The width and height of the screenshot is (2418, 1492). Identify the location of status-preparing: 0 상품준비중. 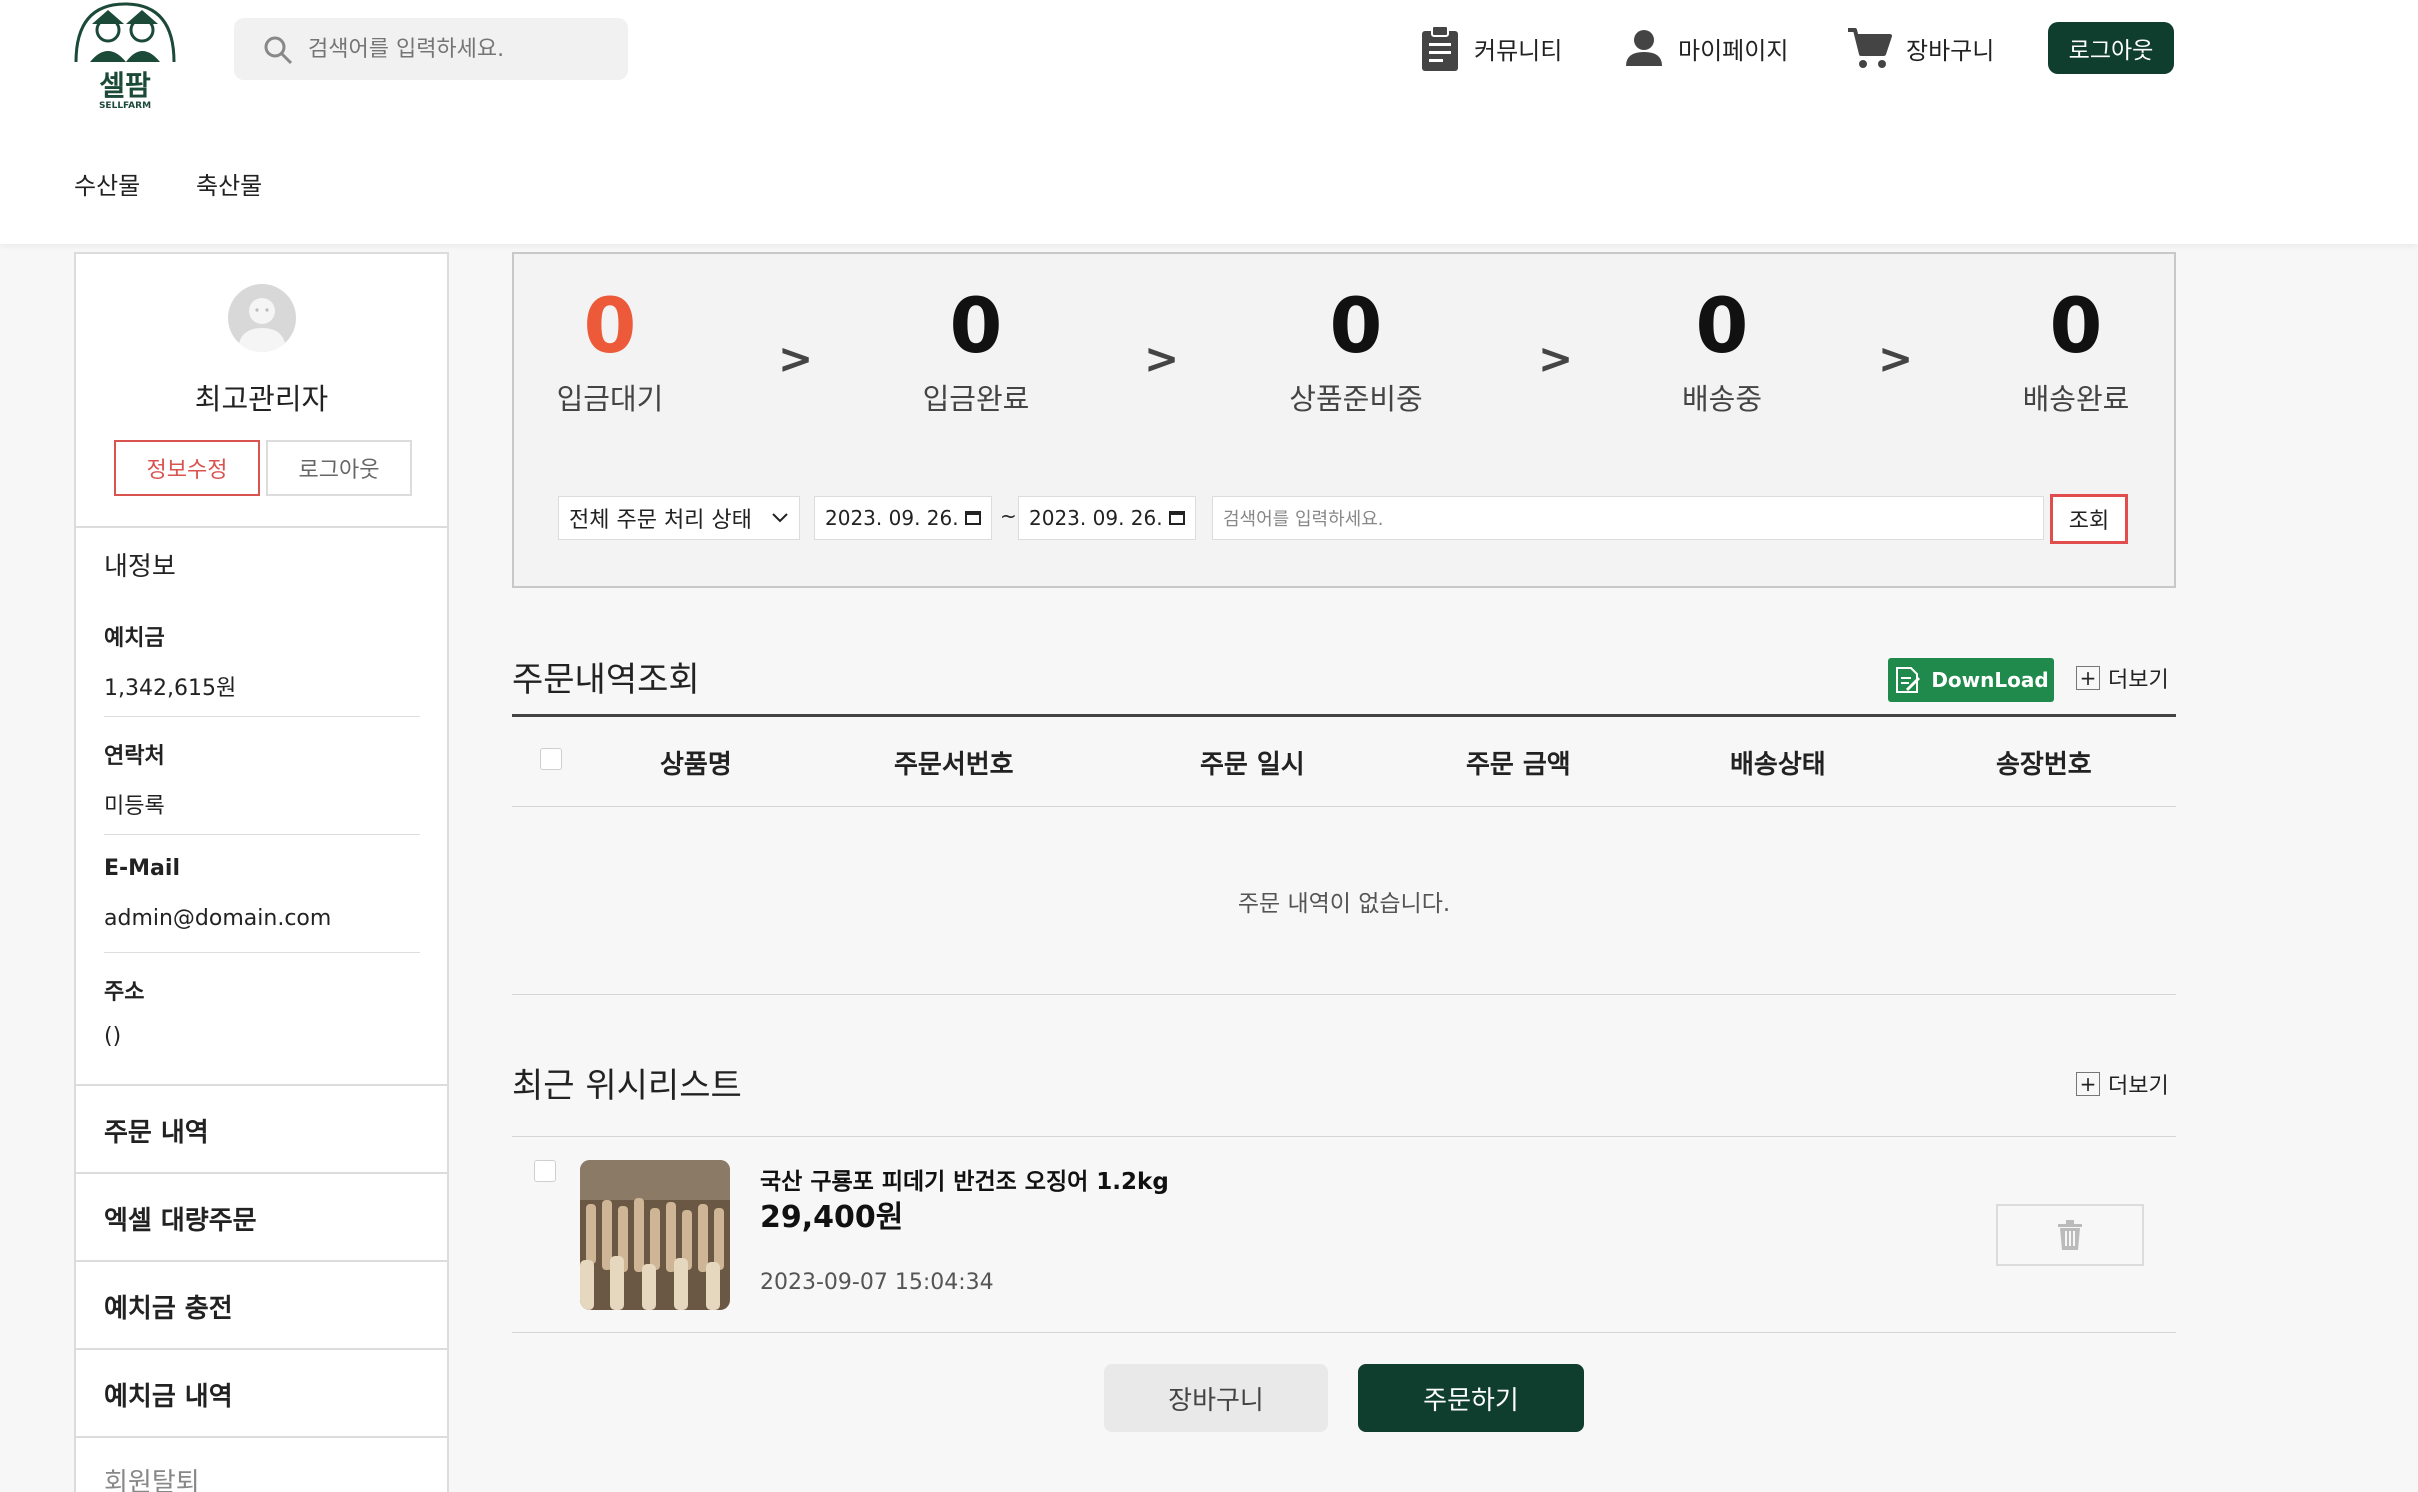
(1356, 351).